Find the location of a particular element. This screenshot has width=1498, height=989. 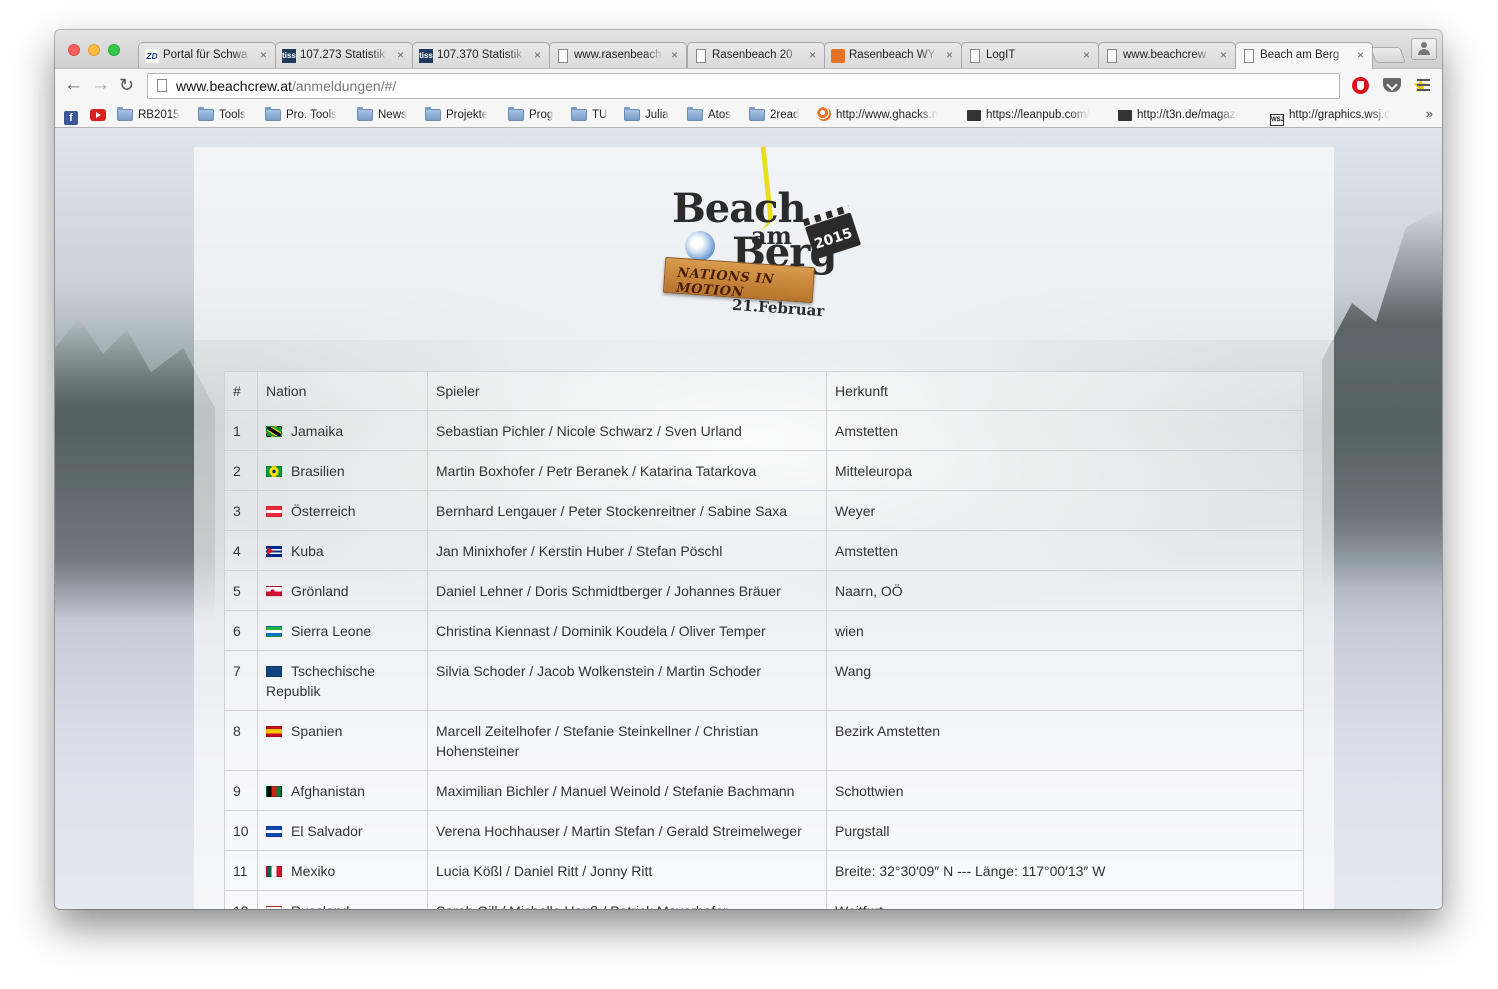

reload-button: ↻ is located at coordinates (126, 85).